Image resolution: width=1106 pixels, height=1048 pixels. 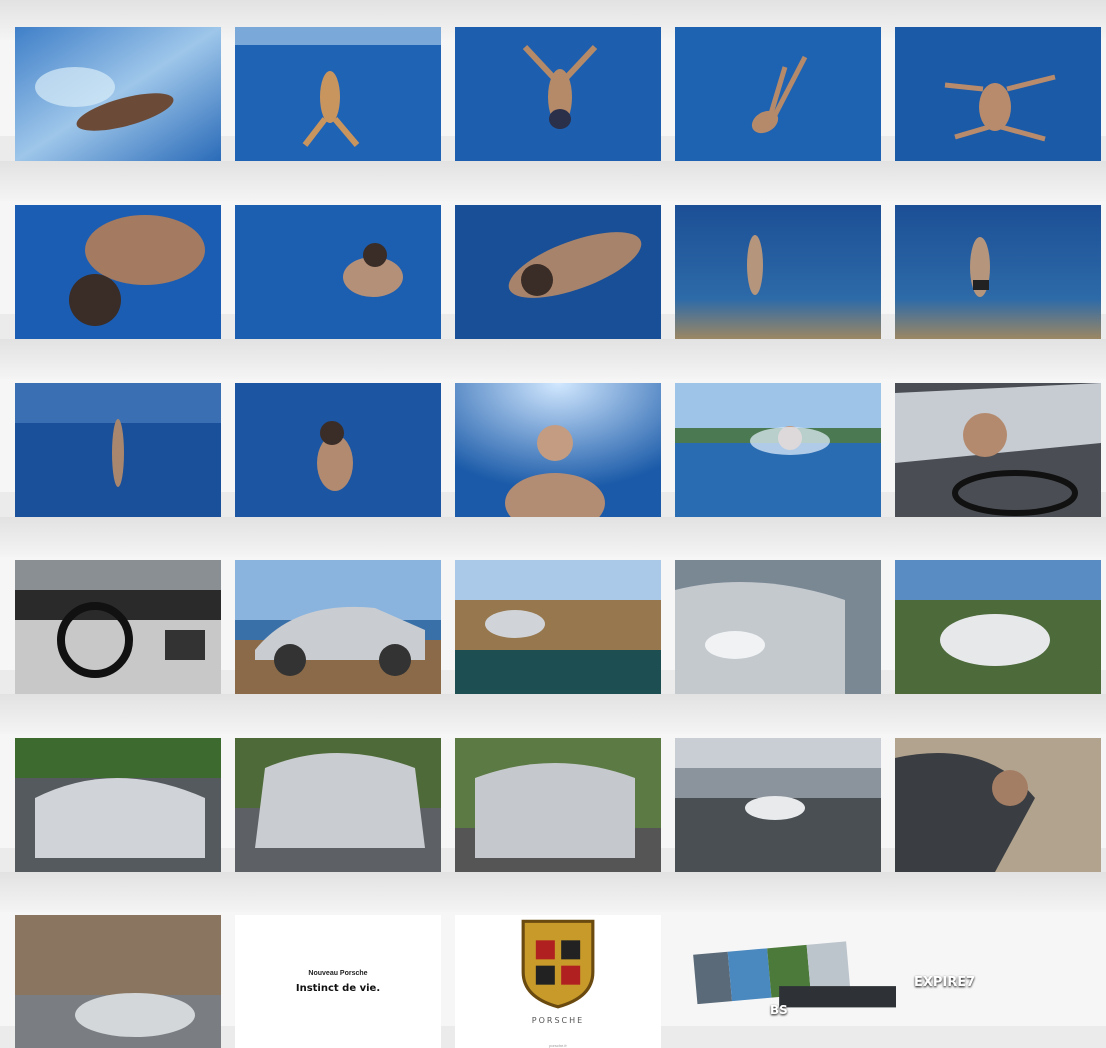 What do you see at coordinates (778, 627) in the screenshot?
I see `storyboard-frame-car-front-closeup` at bounding box center [778, 627].